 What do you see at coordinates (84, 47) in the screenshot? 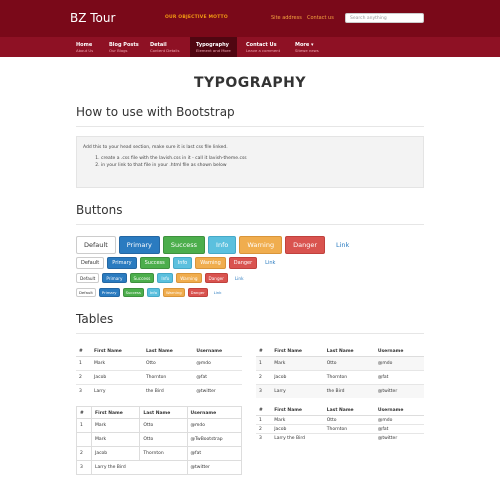
I see `nav-home: Home About Us` at bounding box center [84, 47].